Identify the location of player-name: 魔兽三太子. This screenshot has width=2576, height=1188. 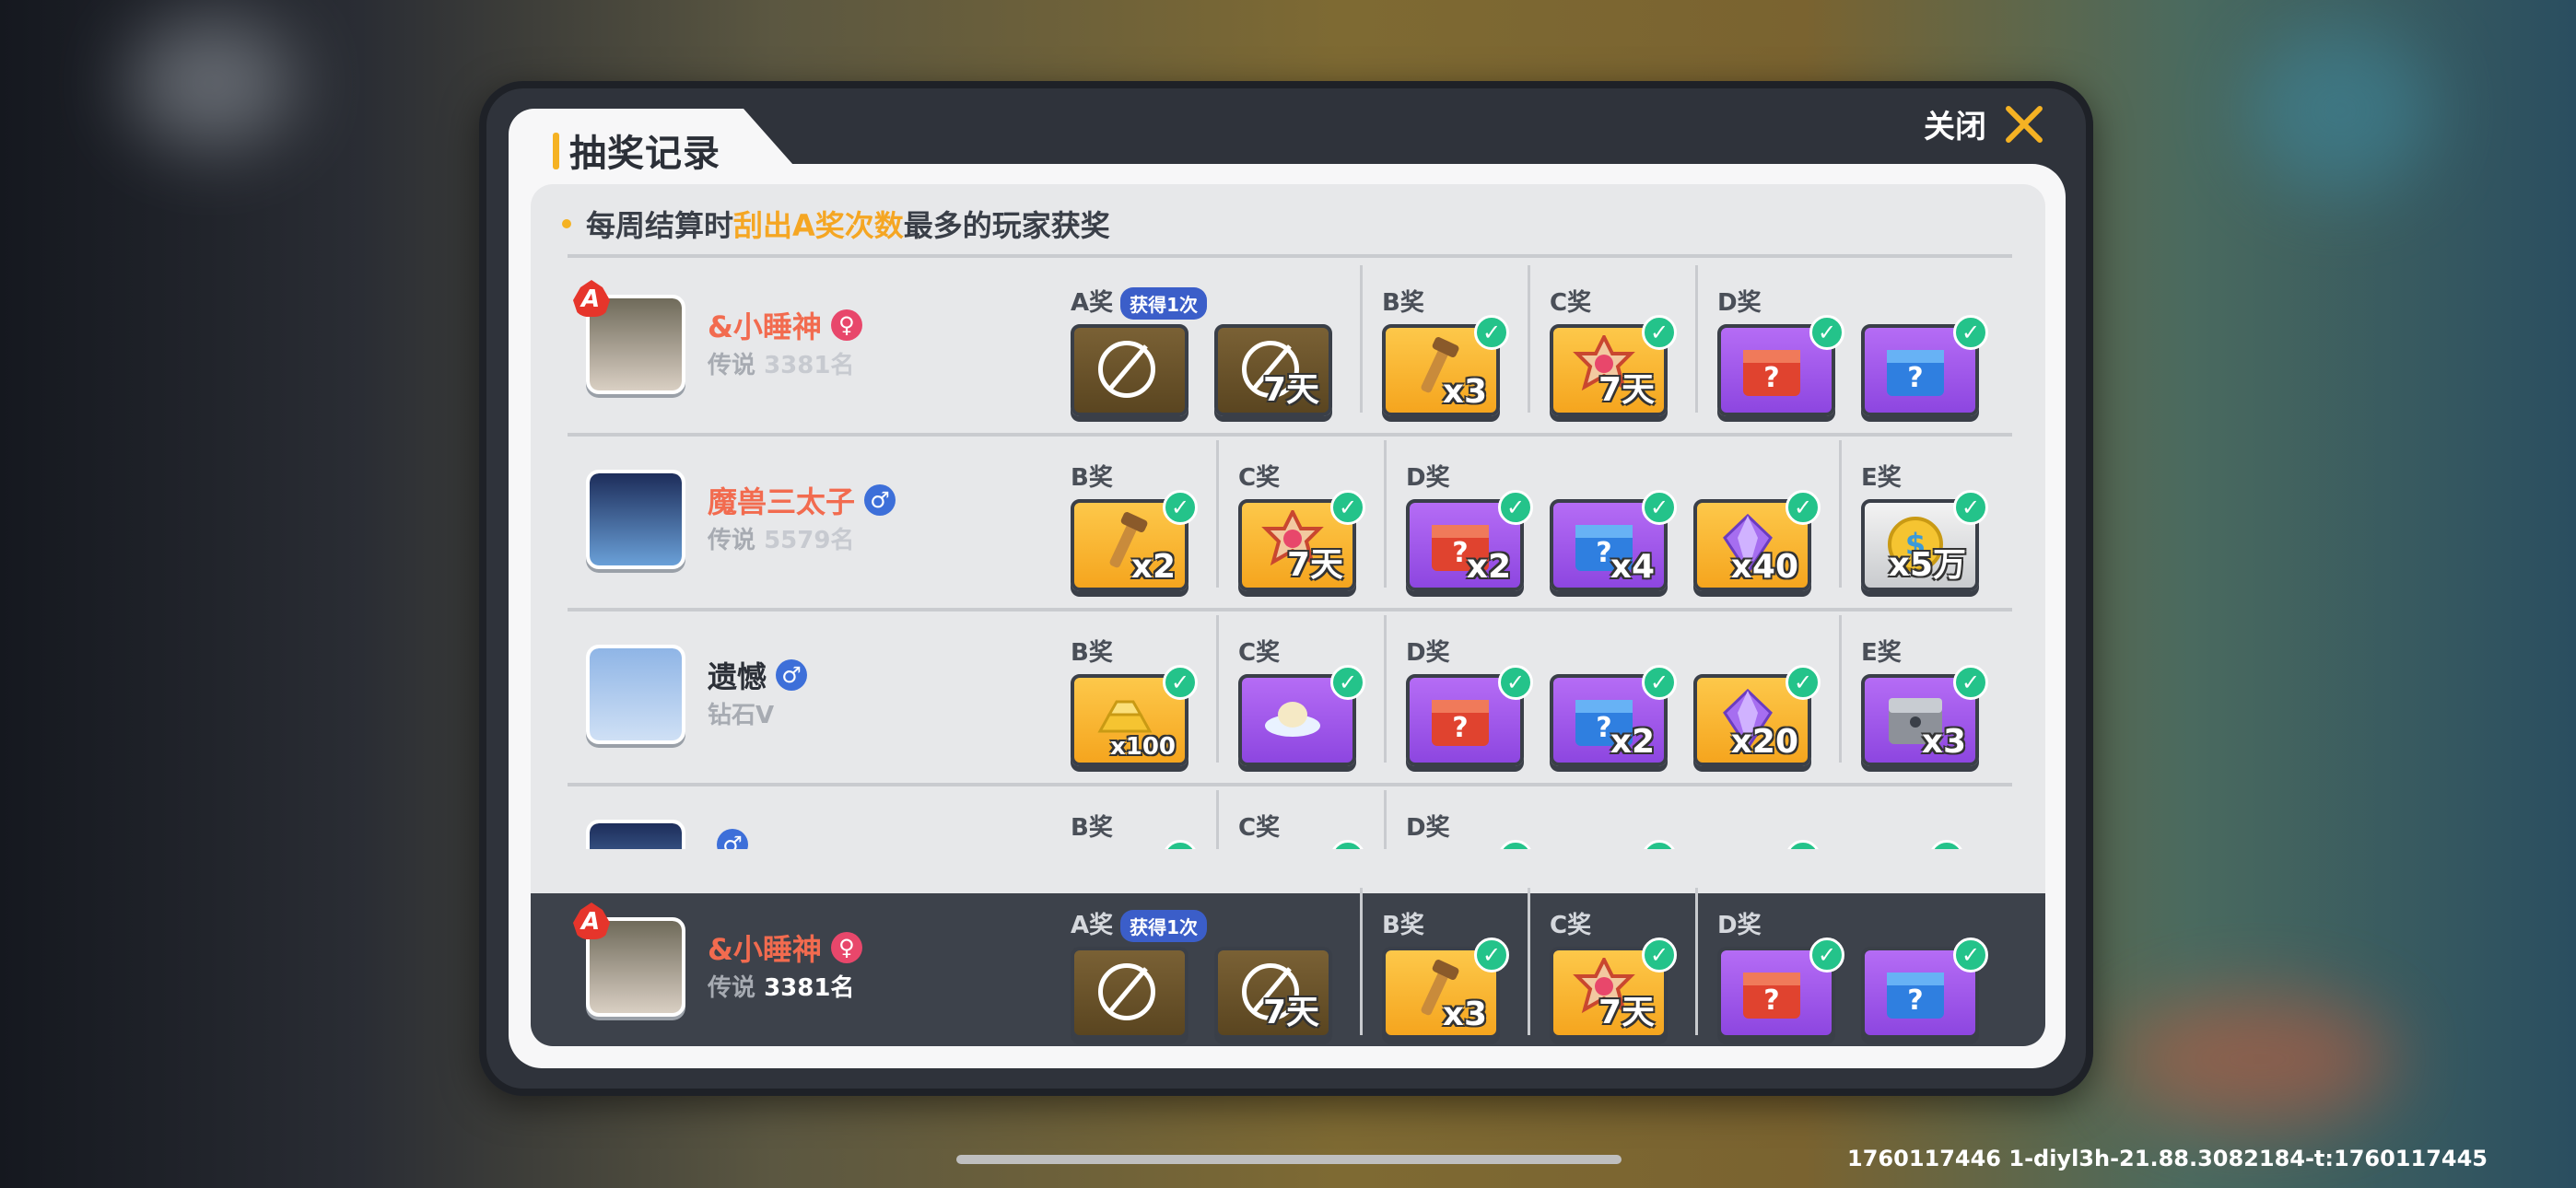
(781, 500).